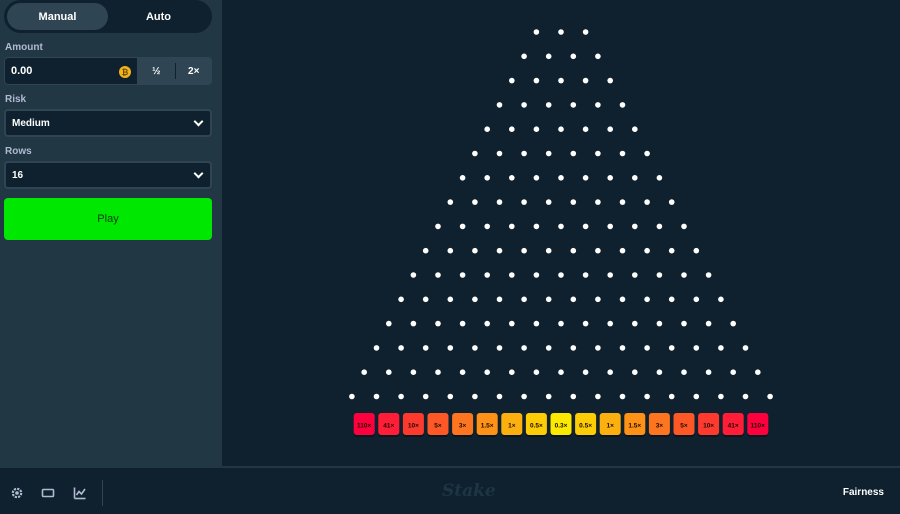 This screenshot has height=514, width=900. What do you see at coordinates (586, 425) in the screenshot?
I see `multiplier-bucket: 0.5×` at bounding box center [586, 425].